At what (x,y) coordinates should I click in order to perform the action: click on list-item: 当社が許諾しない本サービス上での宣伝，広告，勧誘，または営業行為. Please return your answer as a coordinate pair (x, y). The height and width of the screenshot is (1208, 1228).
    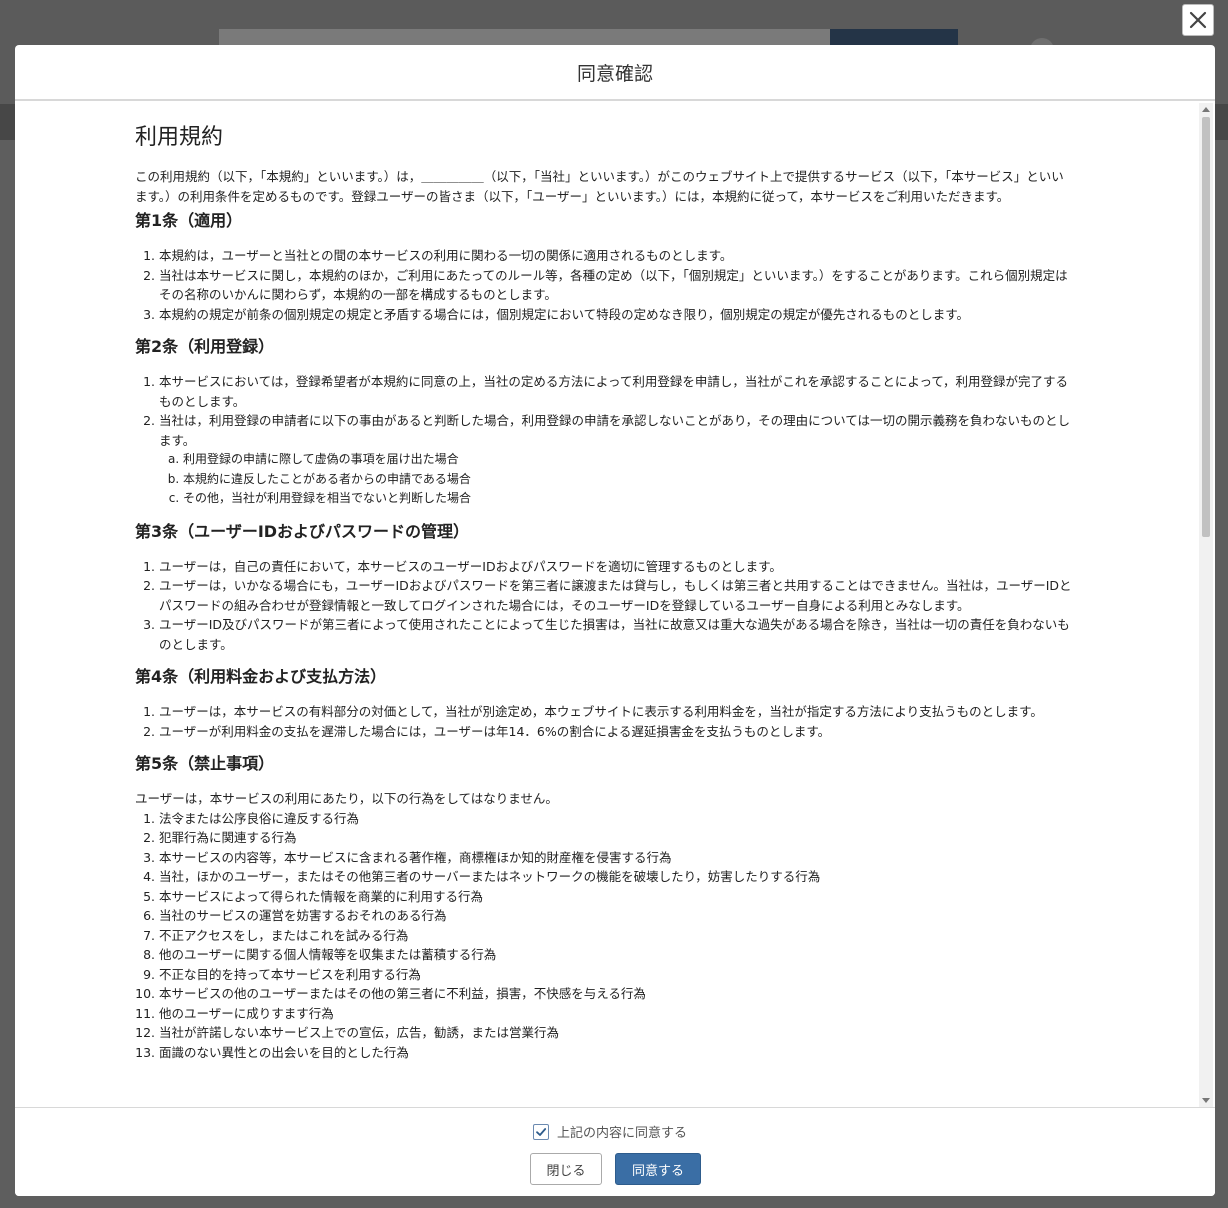
    Looking at the image, I should click on (617, 1033).